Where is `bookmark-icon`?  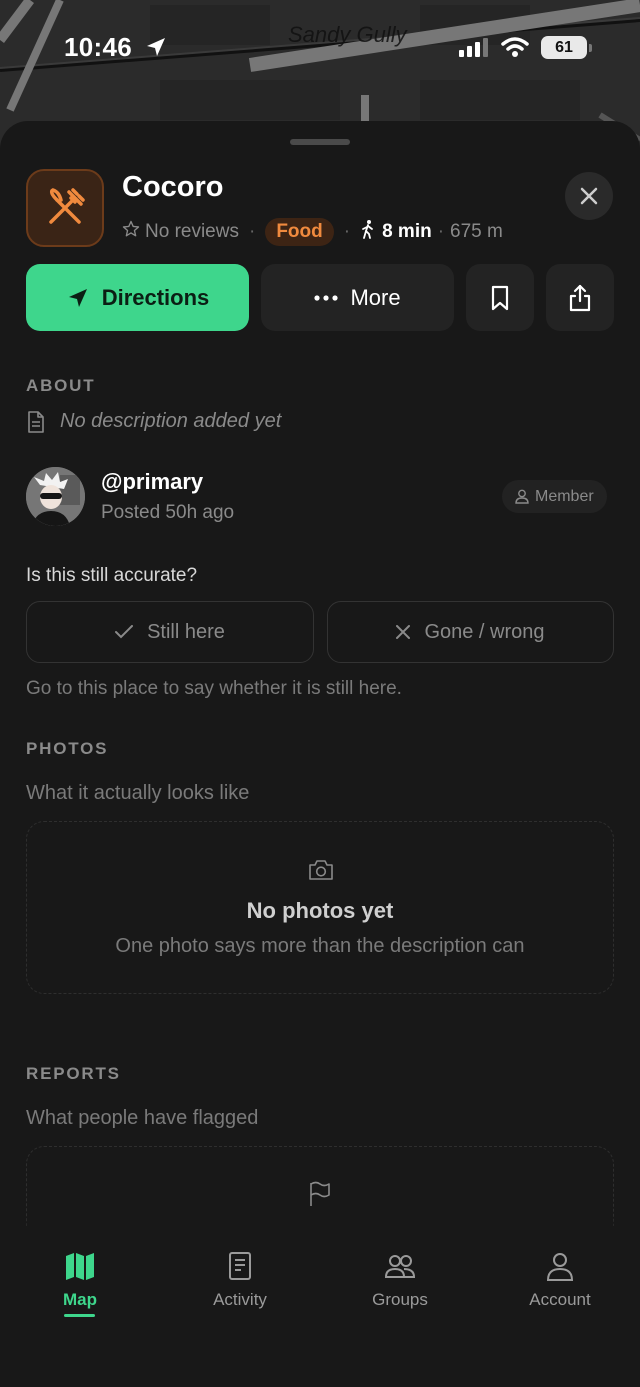 bookmark-icon is located at coordinates (500, 297).